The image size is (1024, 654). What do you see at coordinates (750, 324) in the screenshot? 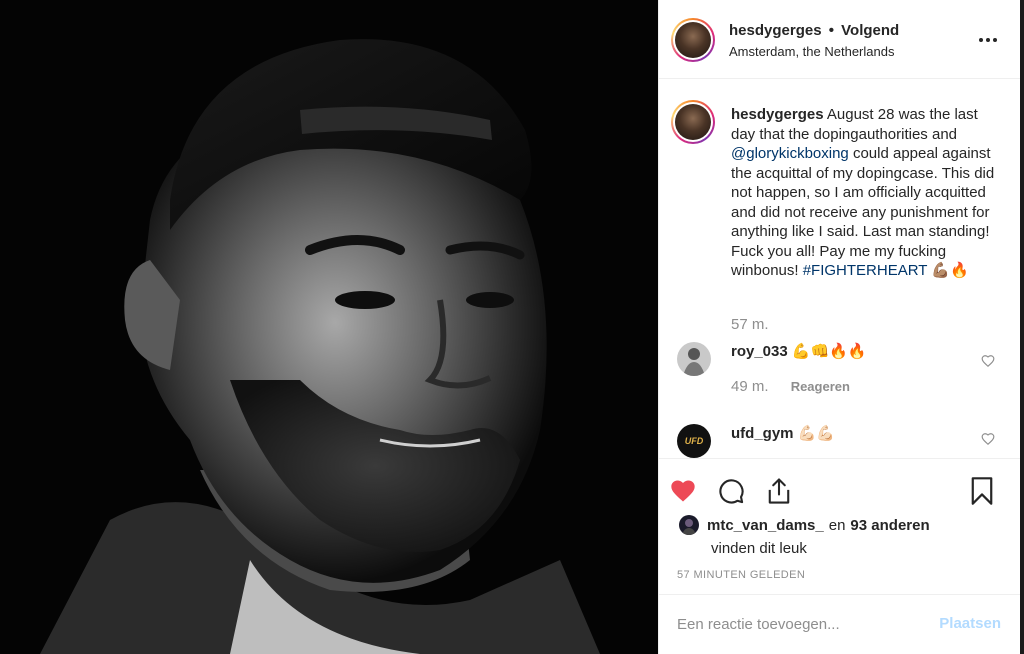
I see `caption-time: 57 m.` at bounding box center [750, 324].